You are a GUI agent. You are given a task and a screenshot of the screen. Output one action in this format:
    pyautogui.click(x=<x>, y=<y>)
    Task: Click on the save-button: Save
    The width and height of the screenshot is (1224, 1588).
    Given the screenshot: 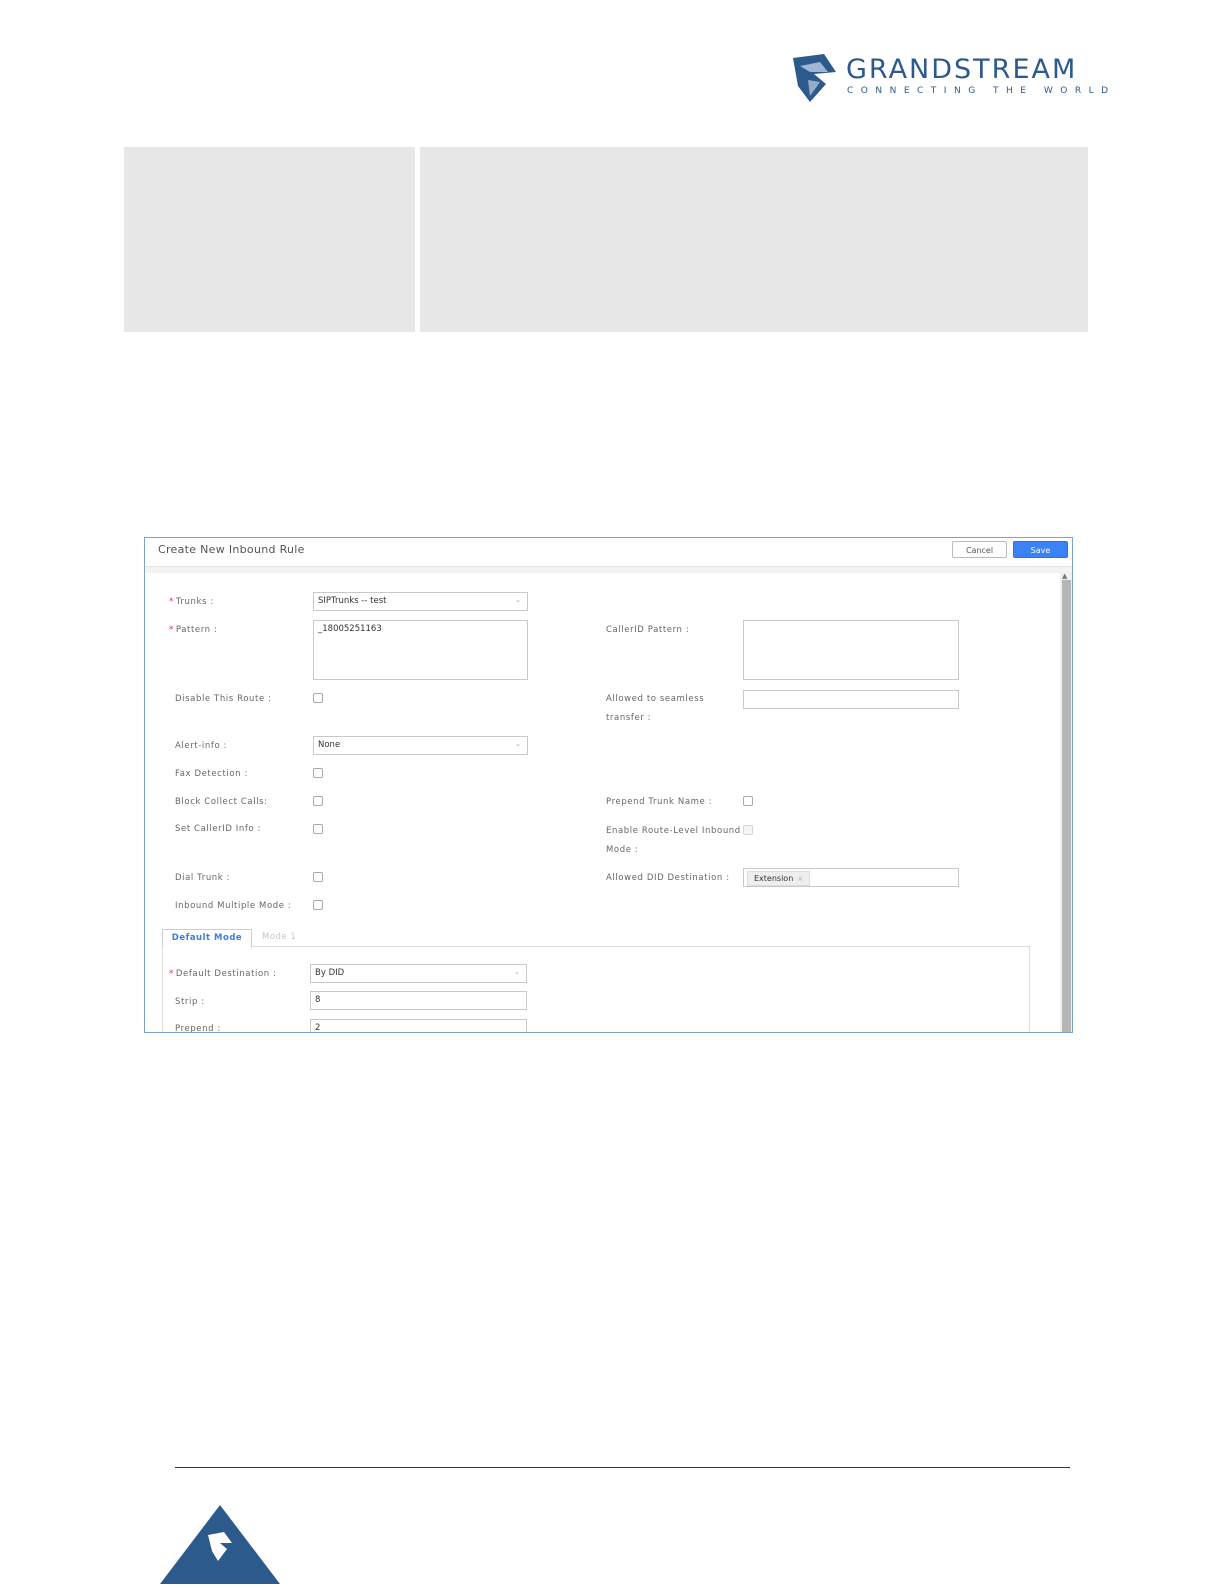 What is the action you would take?
    pyautogui.click(x=1040, y=549)
    